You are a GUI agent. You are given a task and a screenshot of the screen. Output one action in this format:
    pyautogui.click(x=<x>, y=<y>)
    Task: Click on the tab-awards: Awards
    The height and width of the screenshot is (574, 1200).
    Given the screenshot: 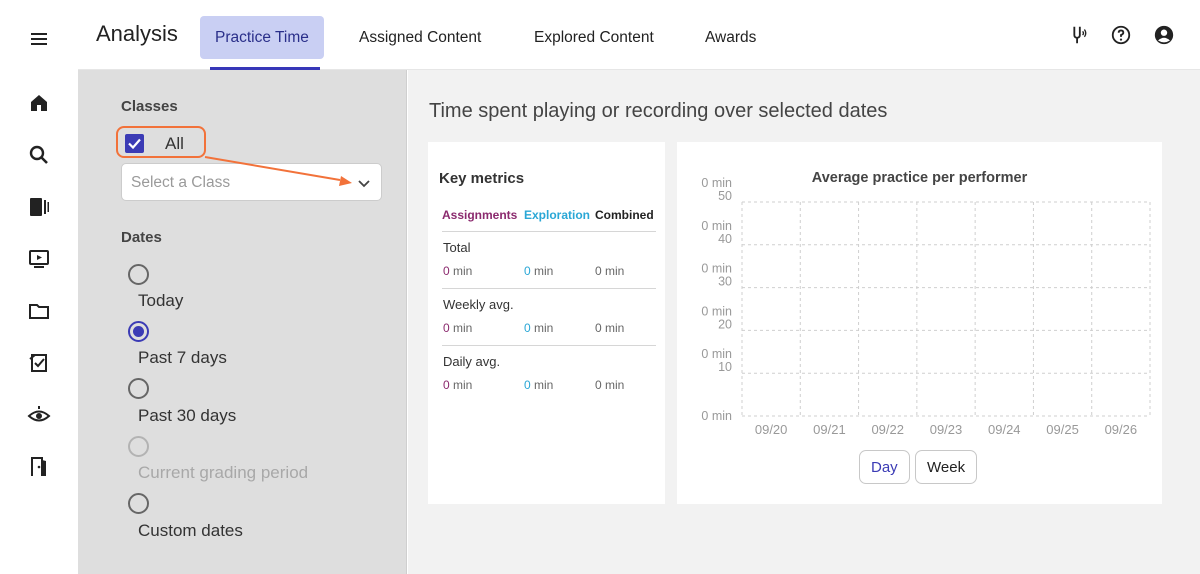 What is the action you would take?
    pyautogui.click(x=730, y=37)
    